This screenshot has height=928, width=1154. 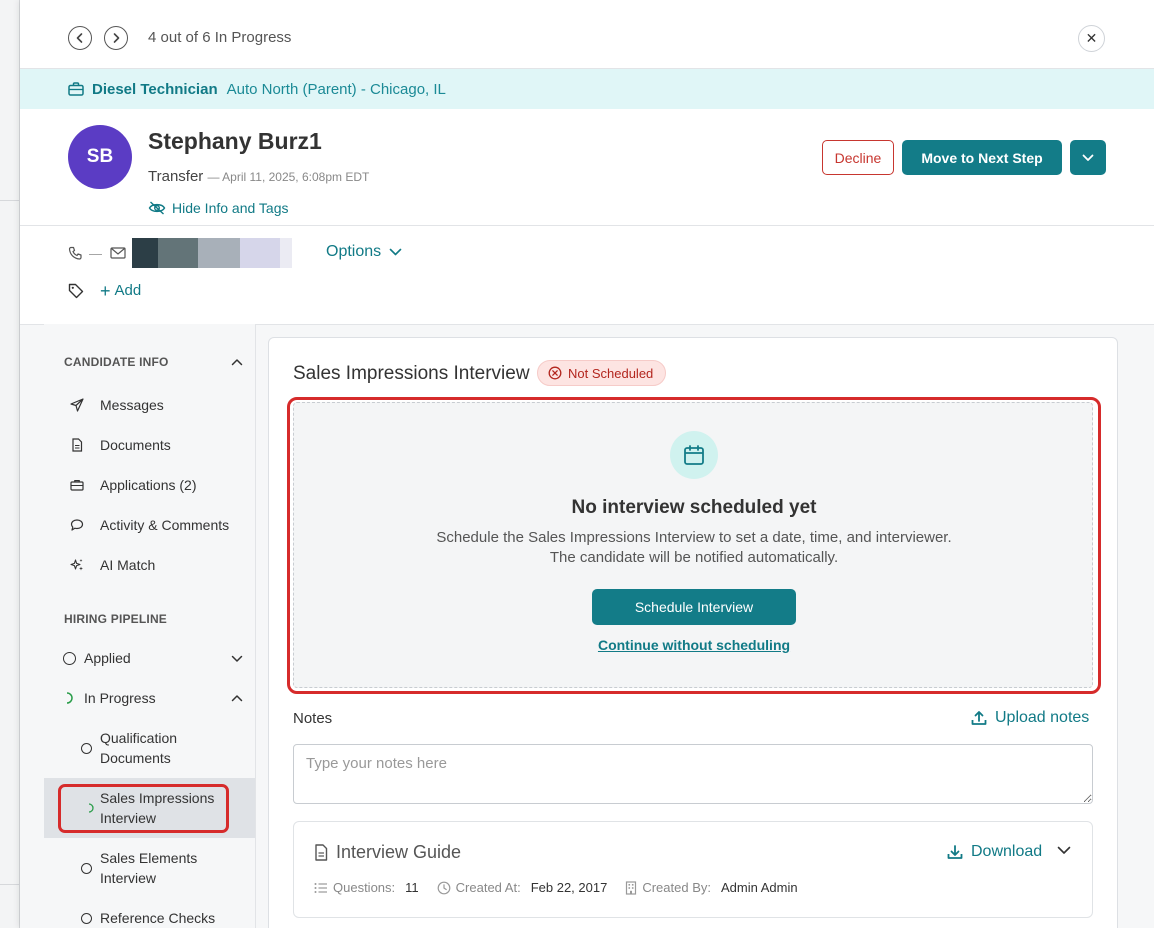 What do you see at coordinates (75, 253) in the screenshot?
I see `phone-icon` at bounding box center [75, 253].